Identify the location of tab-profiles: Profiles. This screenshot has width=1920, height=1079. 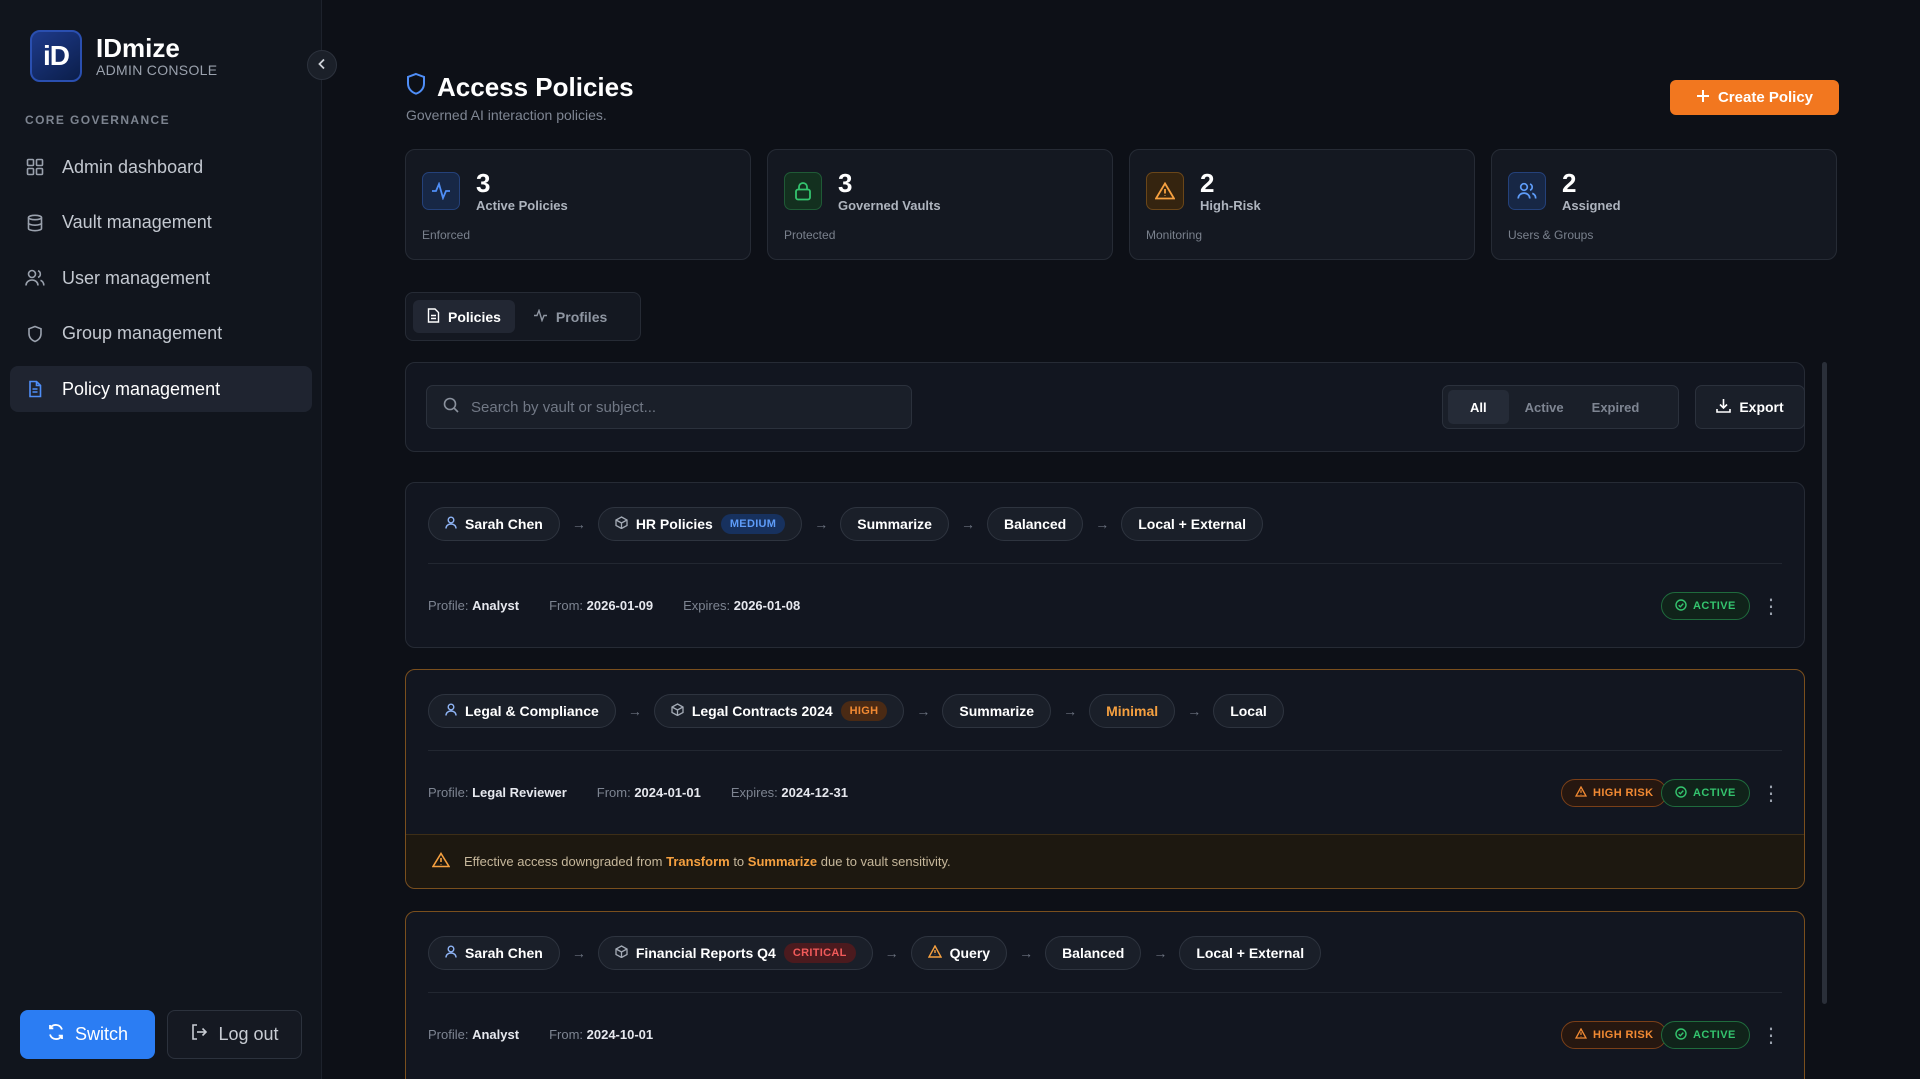
(570, 316).